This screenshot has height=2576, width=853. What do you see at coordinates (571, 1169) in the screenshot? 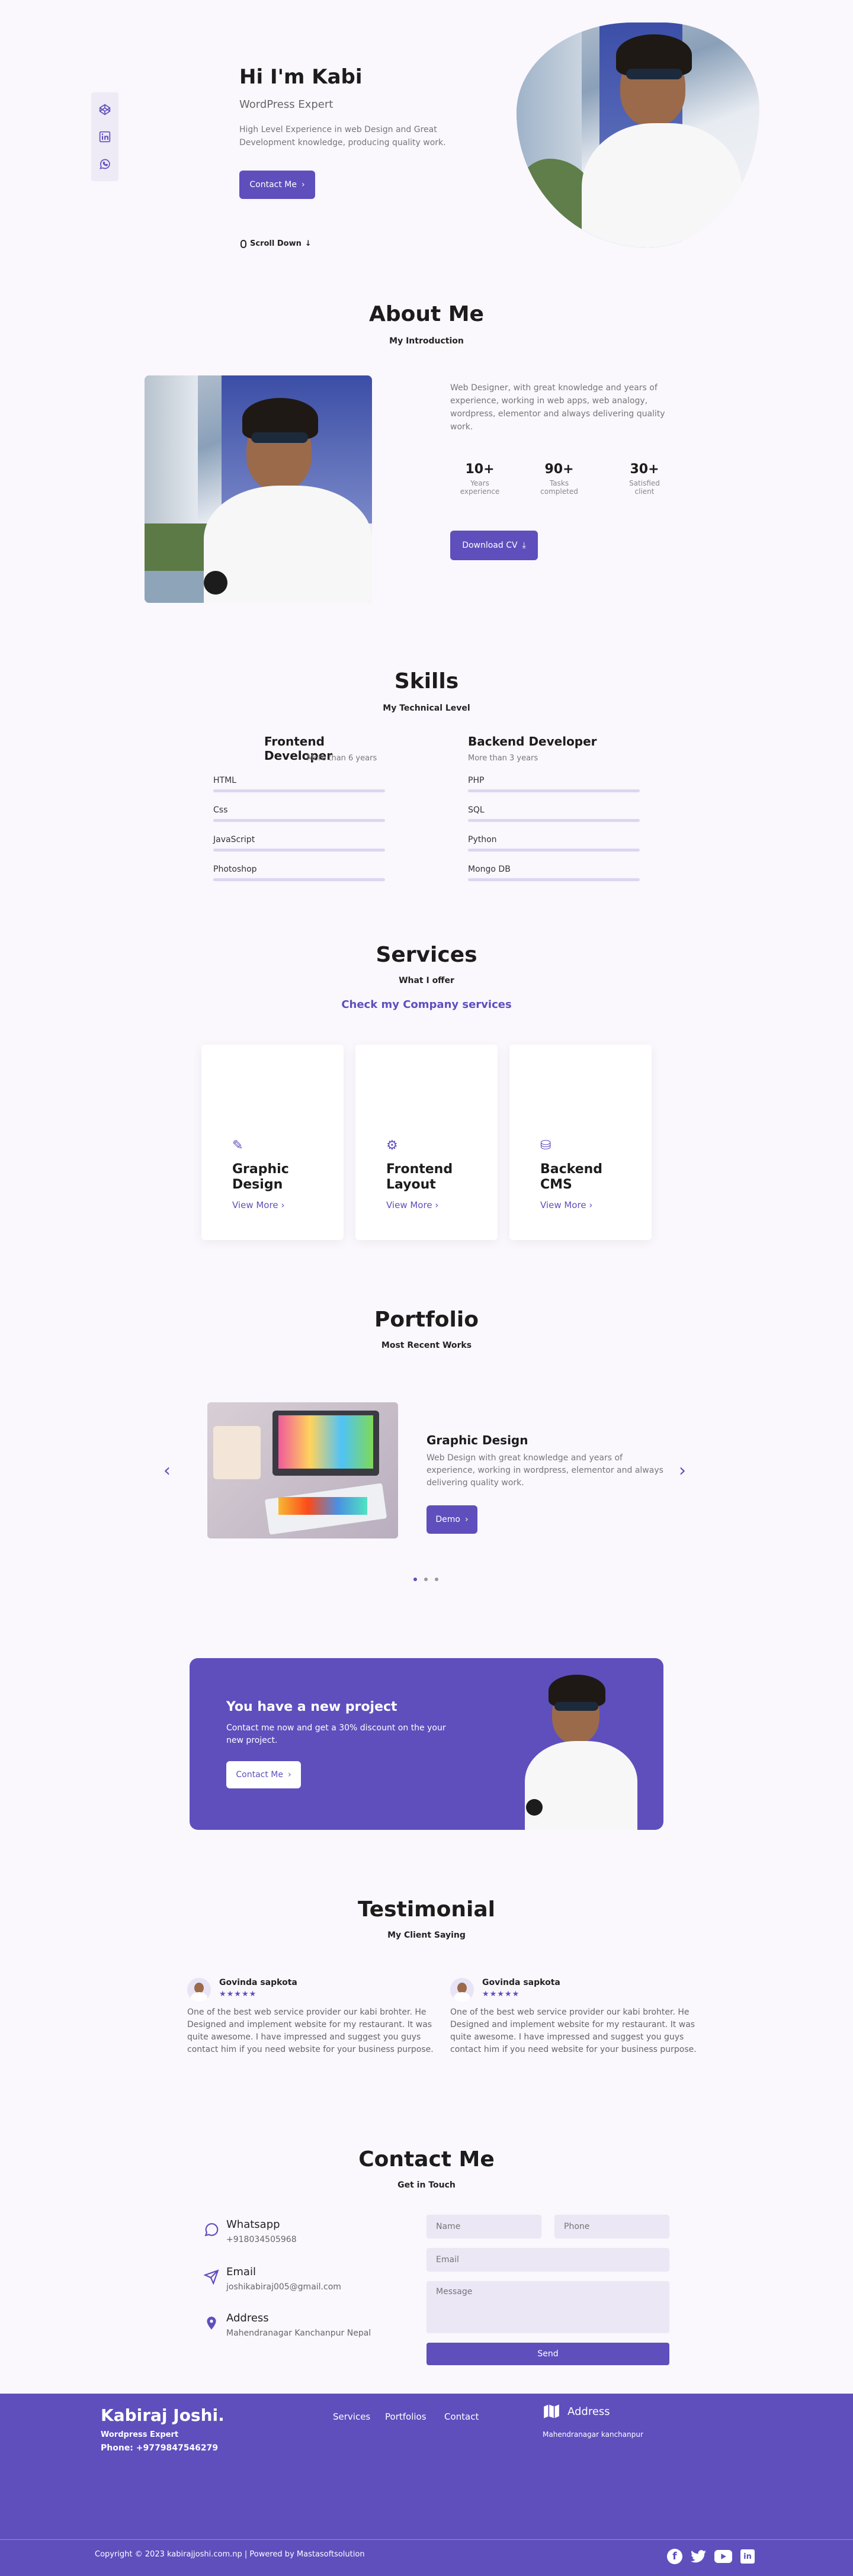
I see `service-title-line1: Backend` at bounding box center [571, 1169].